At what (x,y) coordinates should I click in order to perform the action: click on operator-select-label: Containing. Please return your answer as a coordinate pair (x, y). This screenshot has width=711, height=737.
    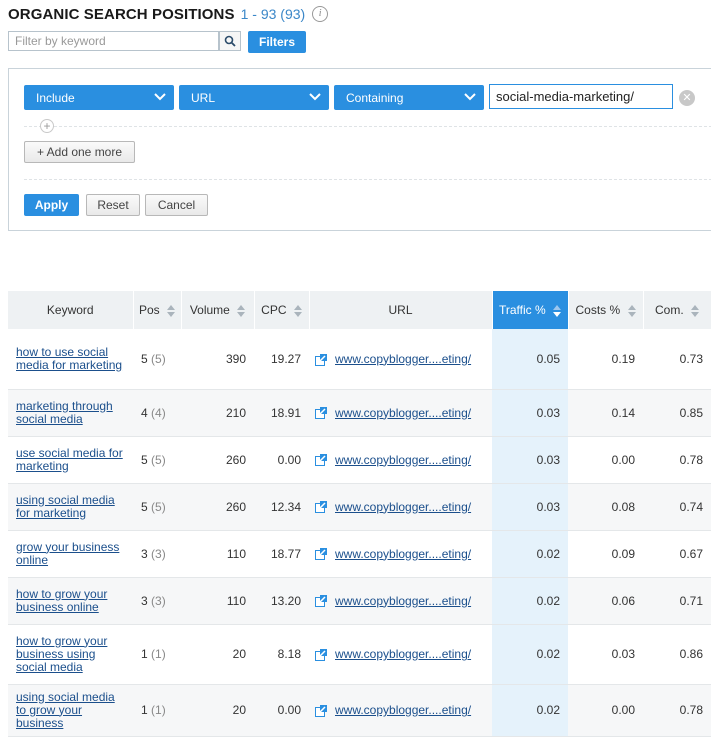
    Looking at the image, I should click on (375, 97).